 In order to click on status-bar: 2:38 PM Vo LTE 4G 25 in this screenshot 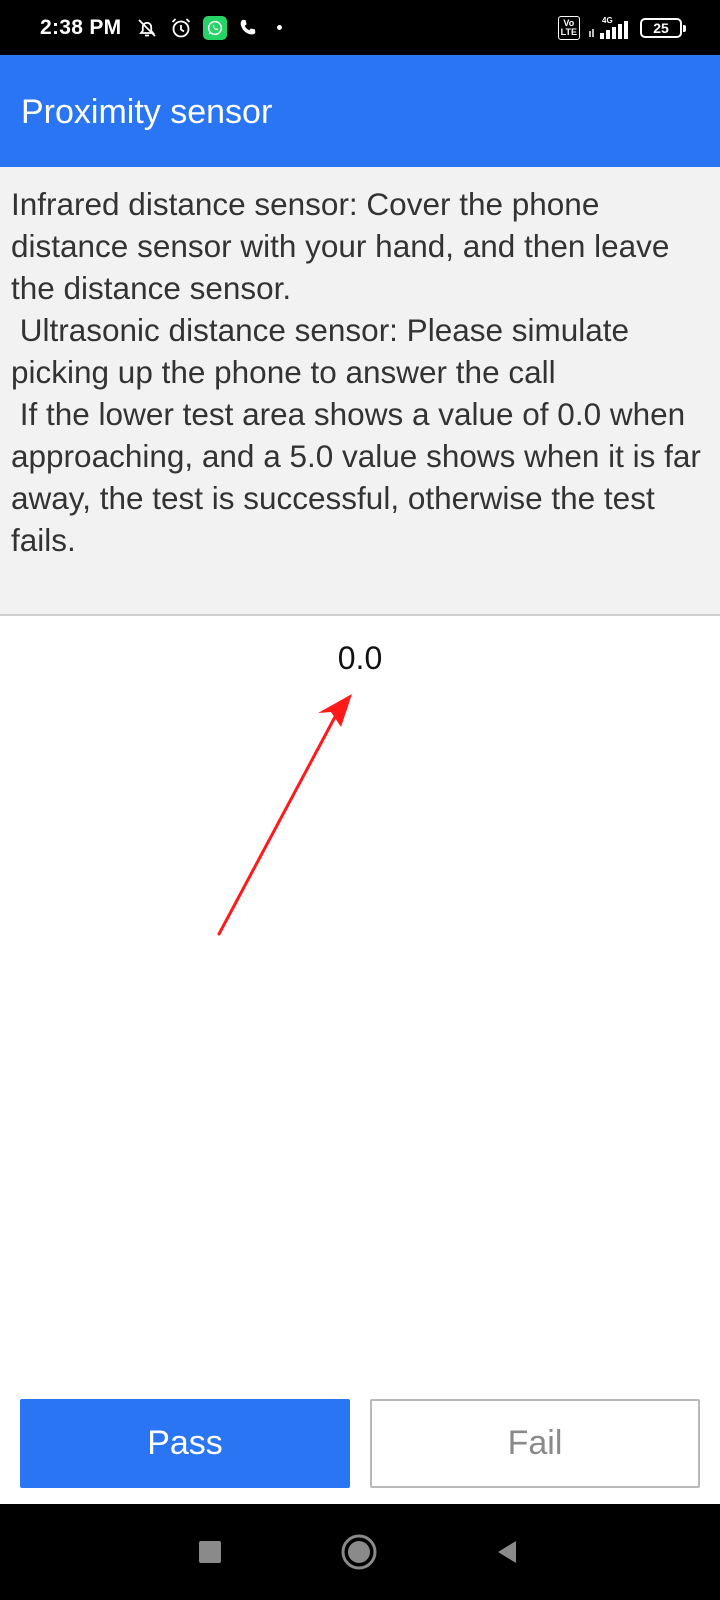, I will do `click(360, 27)`.